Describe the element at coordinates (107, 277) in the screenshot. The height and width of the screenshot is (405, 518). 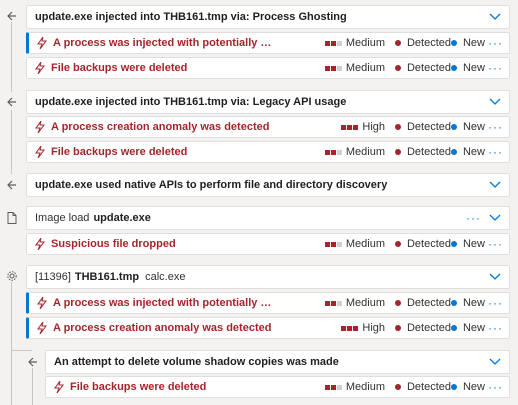
I see `group-title: THB161.tmp` at that location.